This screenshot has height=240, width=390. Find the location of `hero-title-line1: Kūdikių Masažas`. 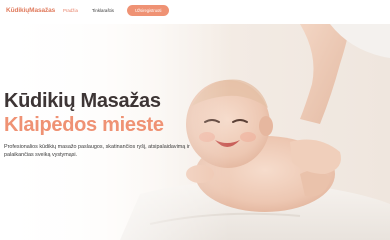

hero-title-line1: Kūdikių Masažas is located at coordinates (82, 101).